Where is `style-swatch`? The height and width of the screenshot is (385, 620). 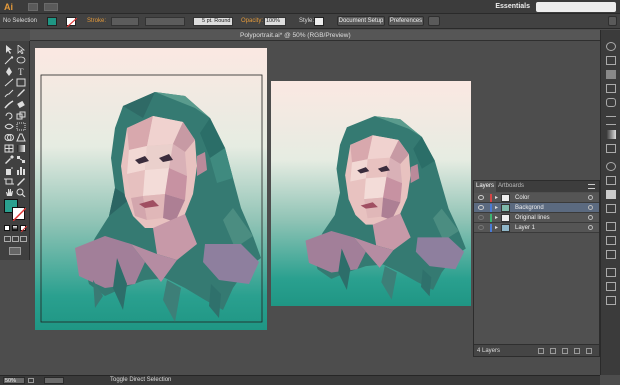
style-swatch is located at coordinates (319, 21).